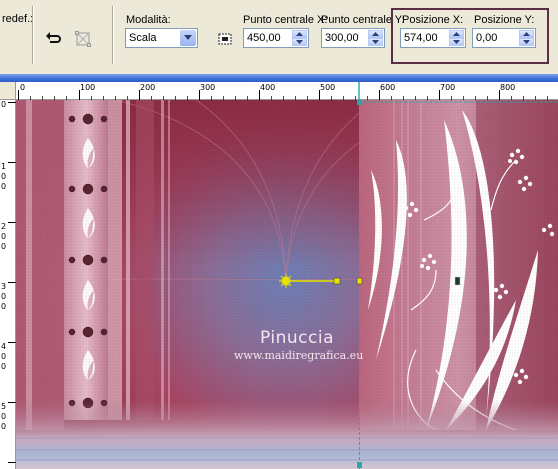 This screenshot has height=469, width=558. I want to click on pos-x-field: 574,00, so click(433, 38).